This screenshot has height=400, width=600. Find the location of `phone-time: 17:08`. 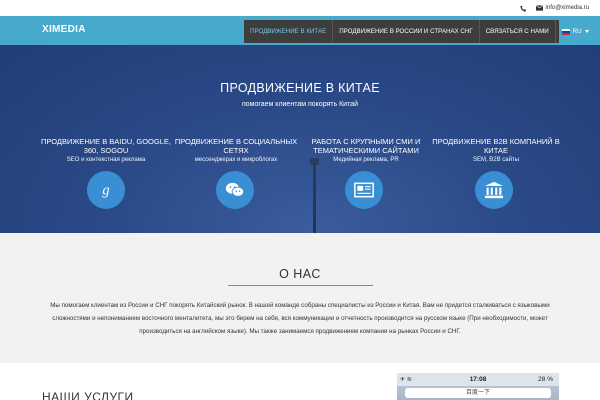

phone-time: 17:08 is located at coordinates (478, 379).